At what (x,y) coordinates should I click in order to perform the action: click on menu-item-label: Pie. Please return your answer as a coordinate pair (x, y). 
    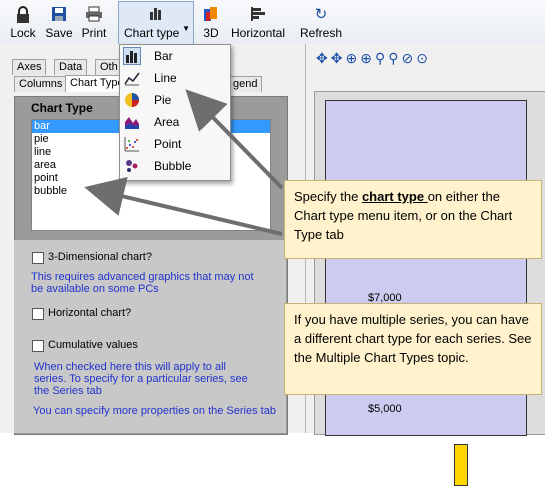
    Looking at the image, I should click on (163, 100).